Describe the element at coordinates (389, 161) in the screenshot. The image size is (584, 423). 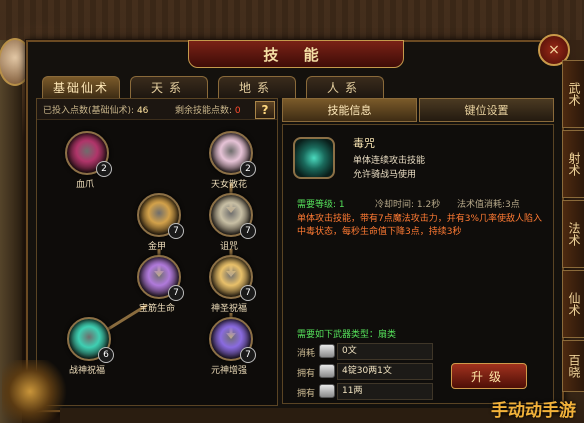
I see `skill-description-line: 单体连续攻击技能` at that location.